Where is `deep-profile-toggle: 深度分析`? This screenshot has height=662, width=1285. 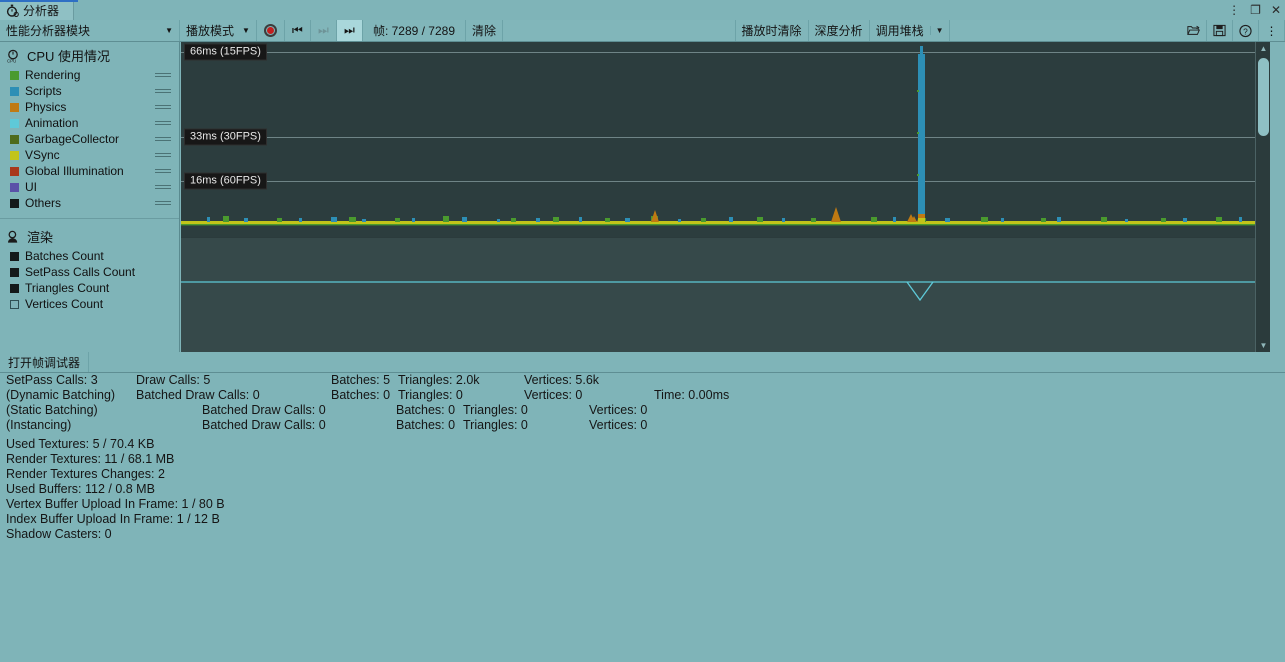
deep-profile-toggle: 深度分析 is located at coordinates (839, 30).